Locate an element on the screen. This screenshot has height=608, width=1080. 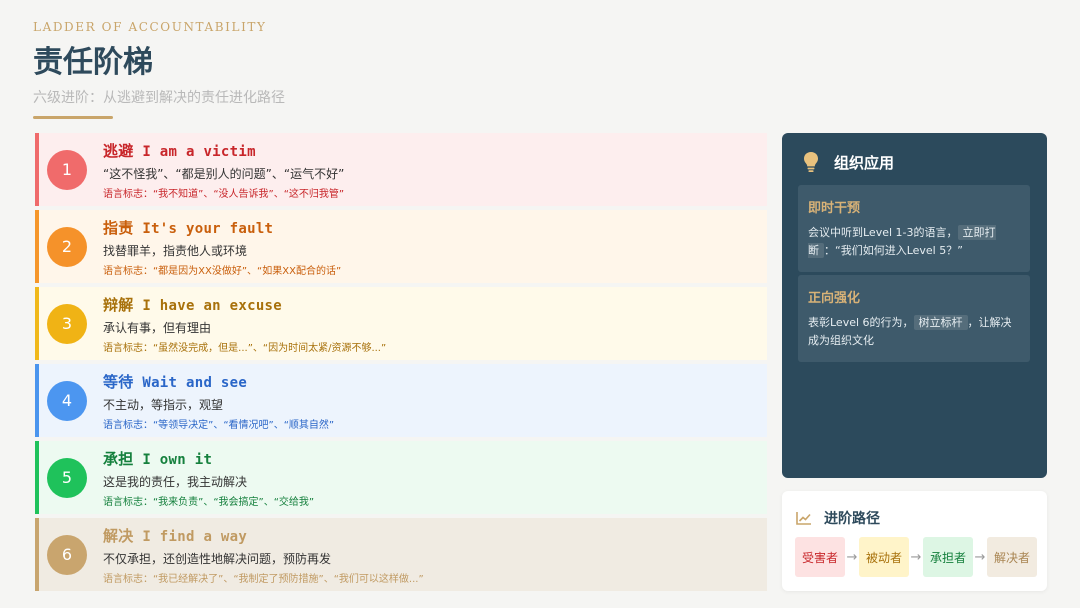
level-title-en: I find a way is located at coordinates (195, 536).